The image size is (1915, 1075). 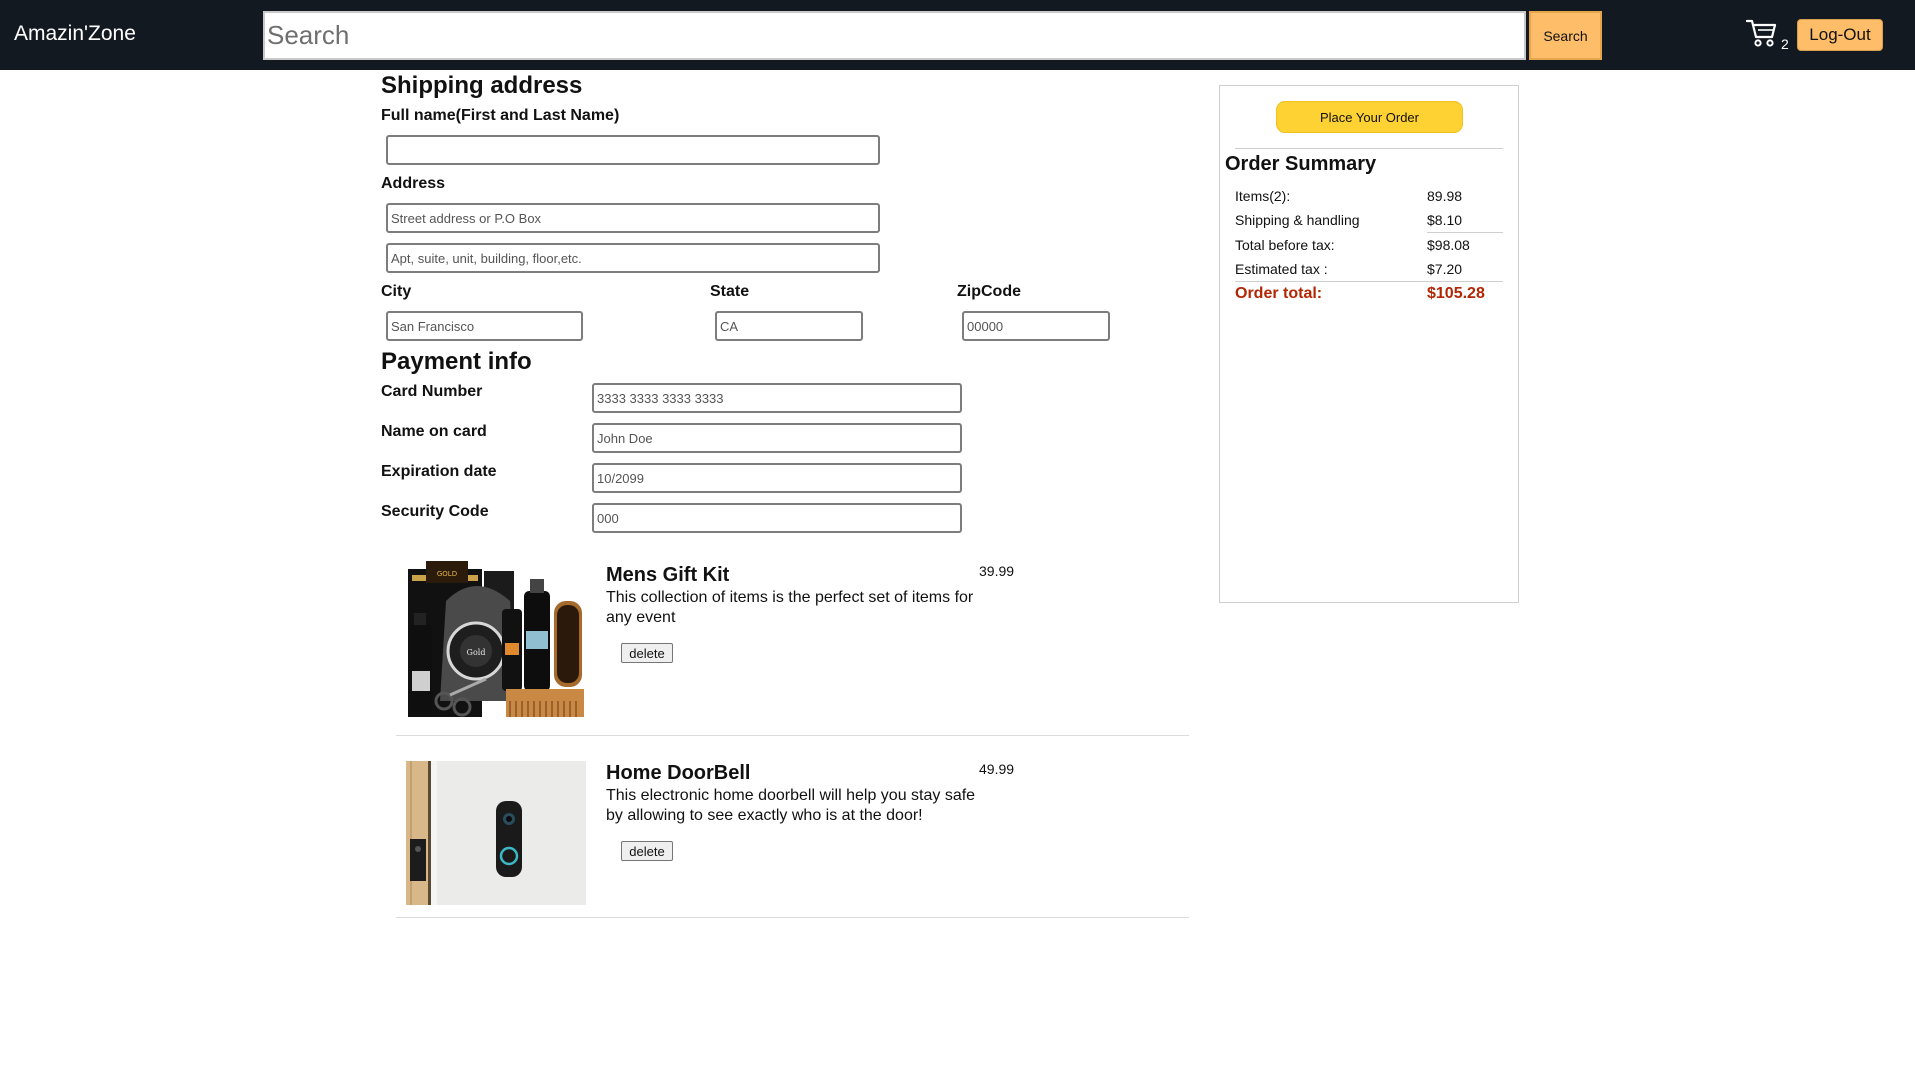 I want to click on order-summary-title: Order Summary, so click(x=1301, y=164).